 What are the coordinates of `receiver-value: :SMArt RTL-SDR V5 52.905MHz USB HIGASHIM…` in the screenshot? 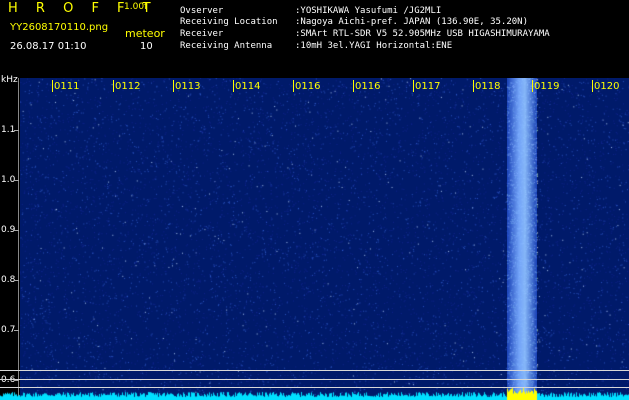 It's located at (422, 34).